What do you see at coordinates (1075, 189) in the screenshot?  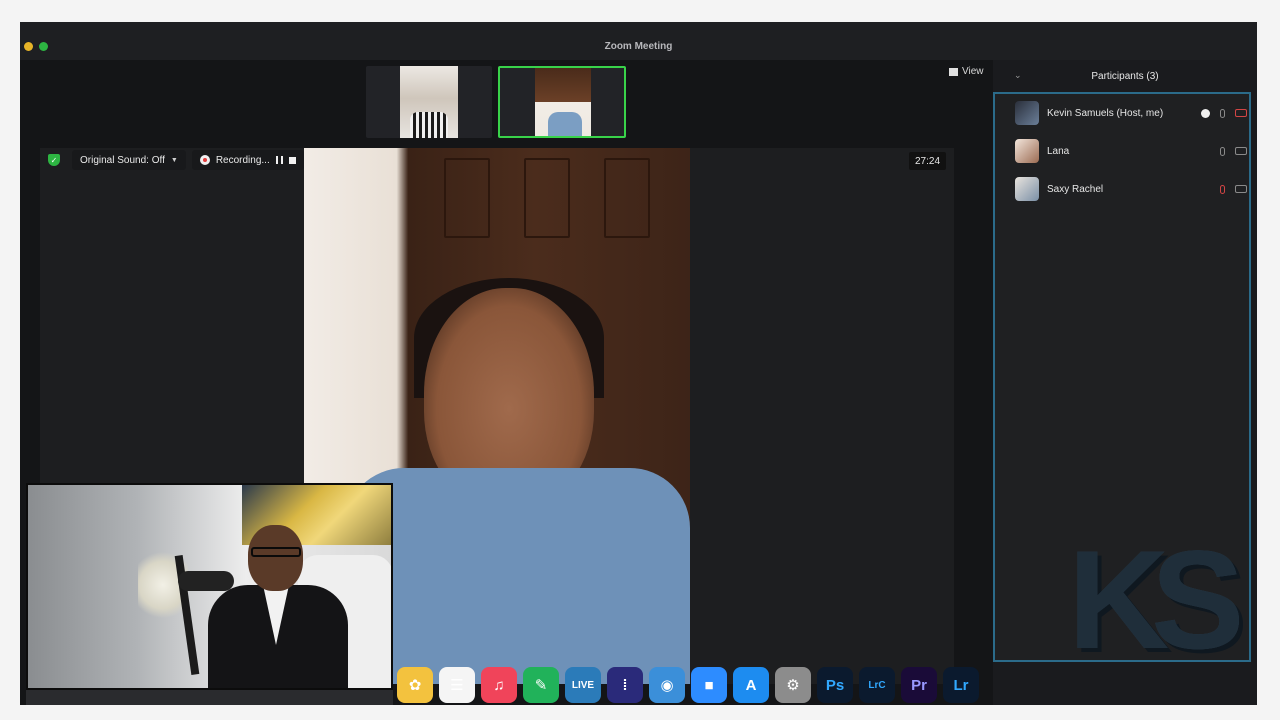 I see `participant-name: Saxy Rachel` at bounding box center [1075, 189].